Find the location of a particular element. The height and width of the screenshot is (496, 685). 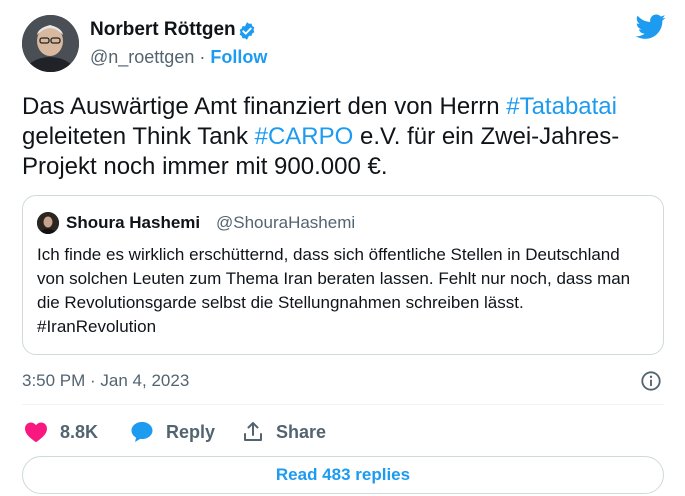

reply-bubble-icon is located at coordinates (142, 432).